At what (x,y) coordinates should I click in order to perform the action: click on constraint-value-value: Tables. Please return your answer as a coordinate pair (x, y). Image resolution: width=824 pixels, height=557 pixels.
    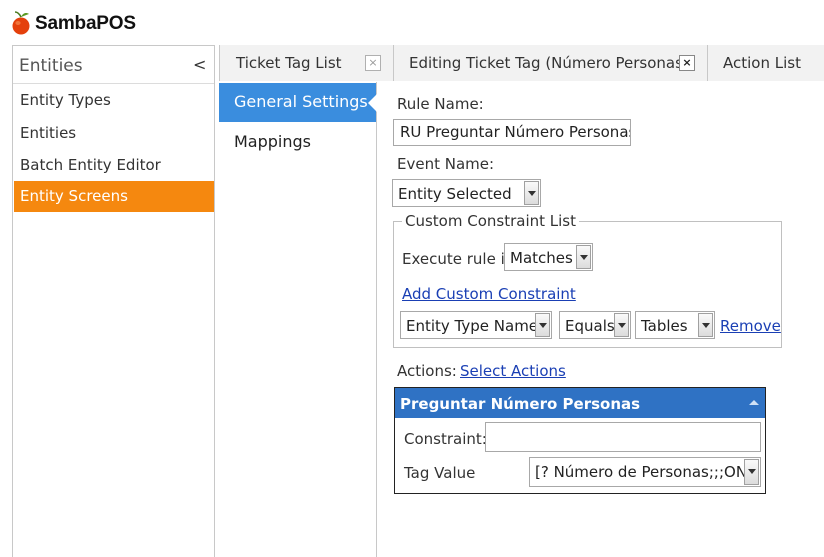
    Looking at the image, I should click on (664, 326).